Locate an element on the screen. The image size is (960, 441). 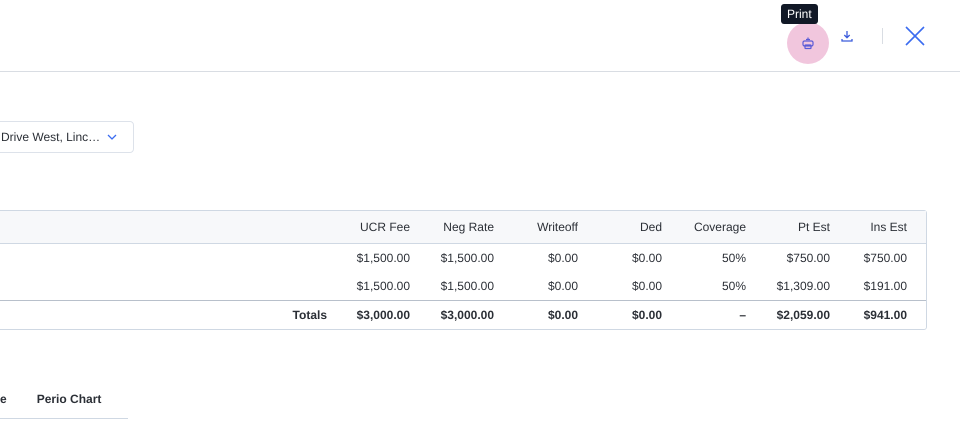
table-cell-text: $191.00 is located at coordinates (884, 286).